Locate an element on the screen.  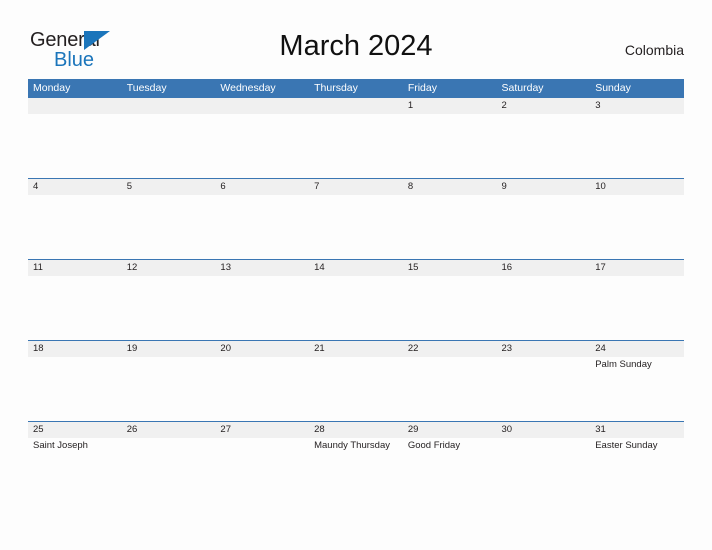
day-number: 15 is located at coordinates (450, 268).